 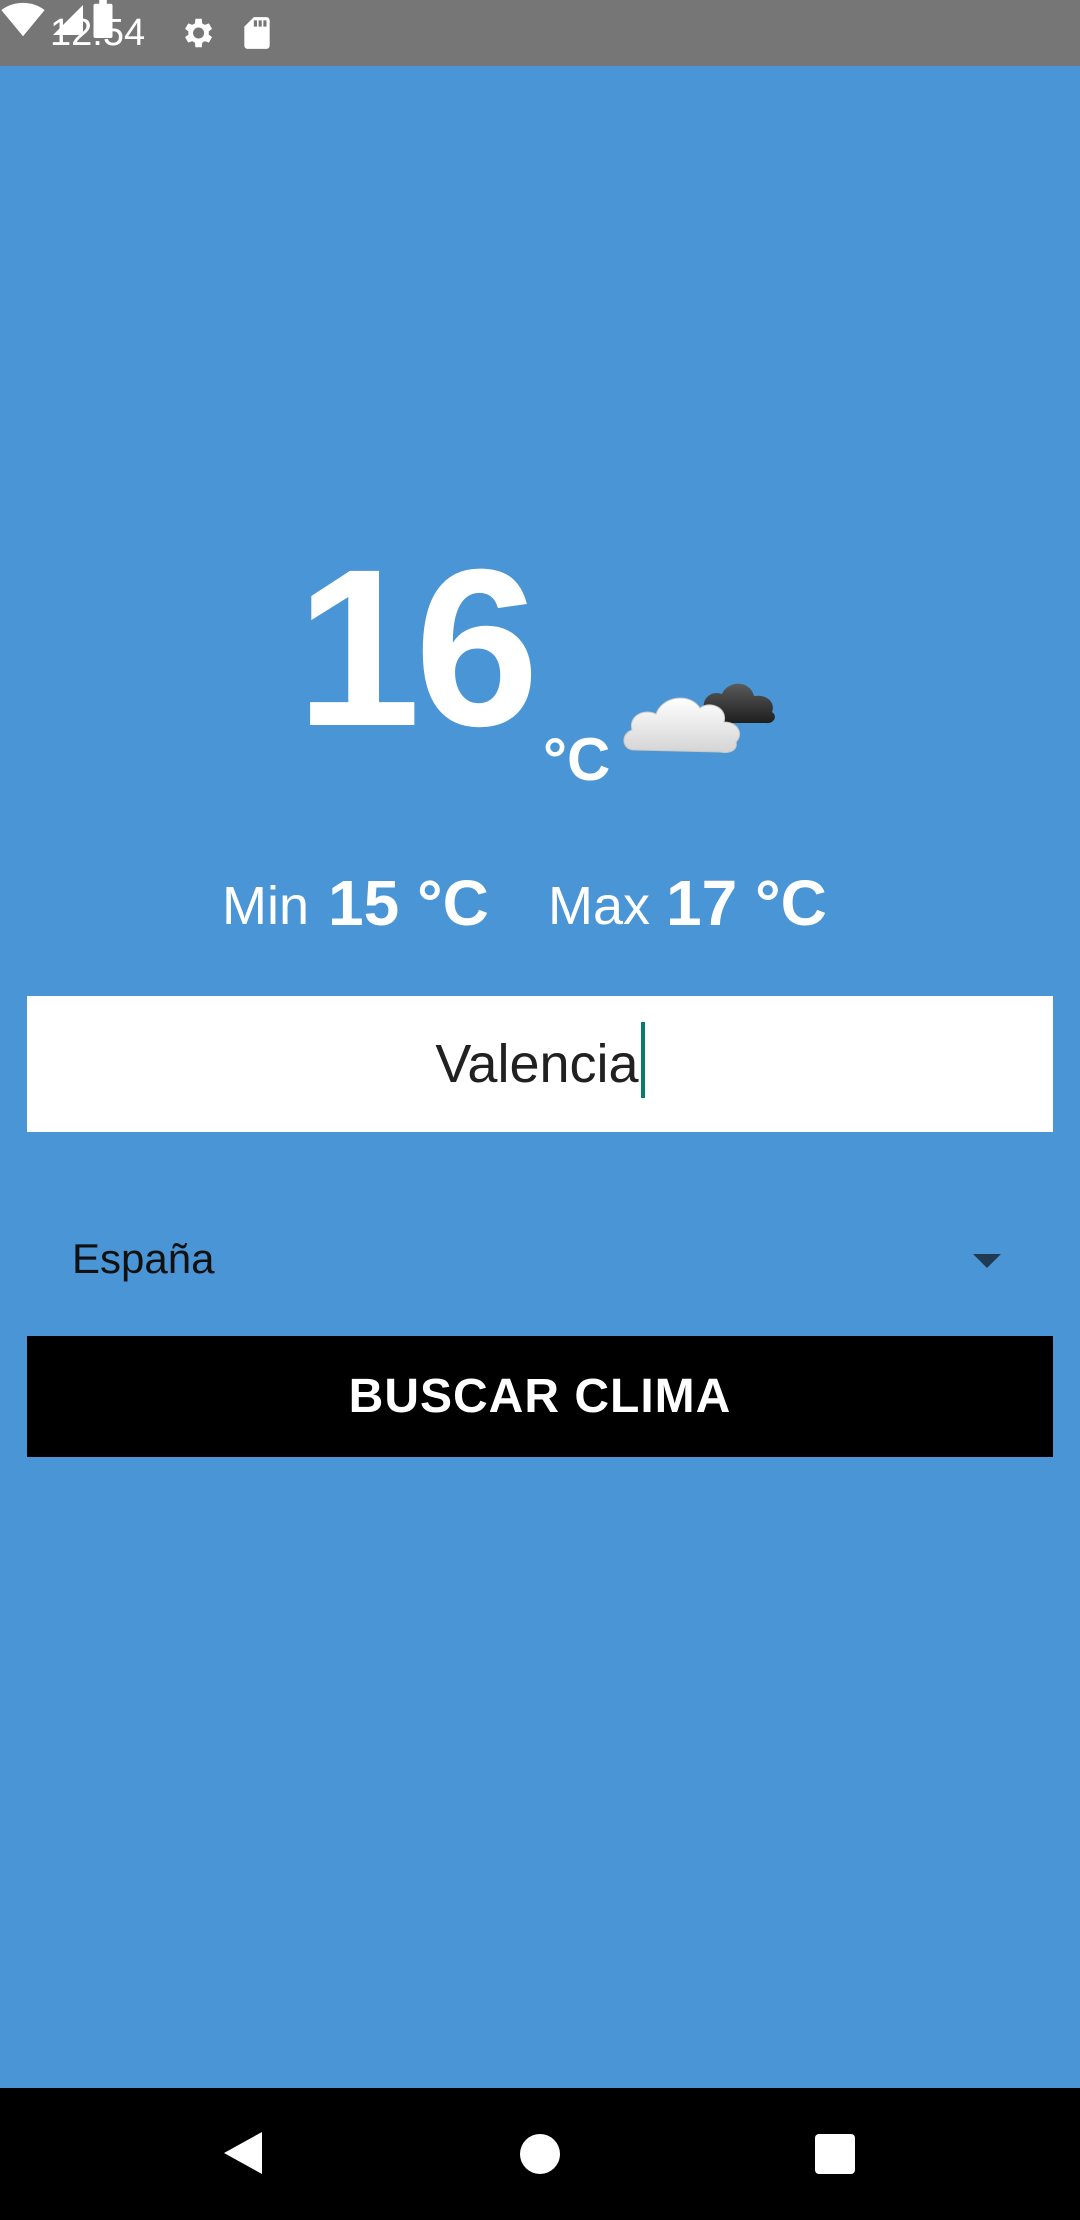 I want to click on max-temperature: 17 °C, so click(x=746, y=903).